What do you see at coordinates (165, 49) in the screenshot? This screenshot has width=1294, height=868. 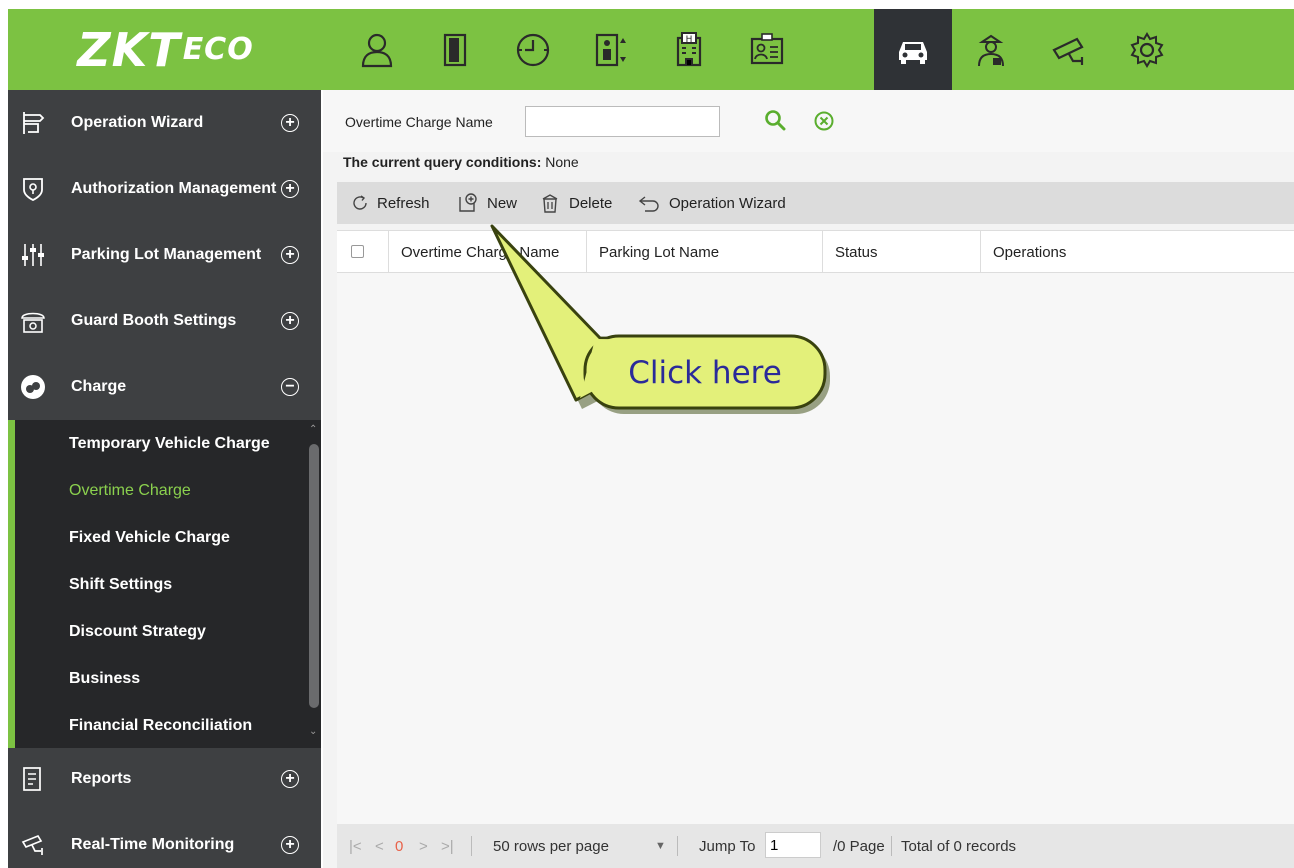 I see `zkteco-logo: ZKT ECO` at bounding box center [165, 49].